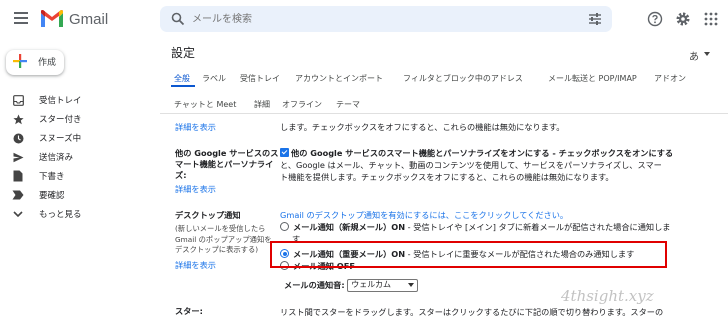 The height and width of the screenshot is (319, 728). Describe the element at coordinates (38, 195) in the screenshot. I see `sidebar-item-important: 要確認` at that location.